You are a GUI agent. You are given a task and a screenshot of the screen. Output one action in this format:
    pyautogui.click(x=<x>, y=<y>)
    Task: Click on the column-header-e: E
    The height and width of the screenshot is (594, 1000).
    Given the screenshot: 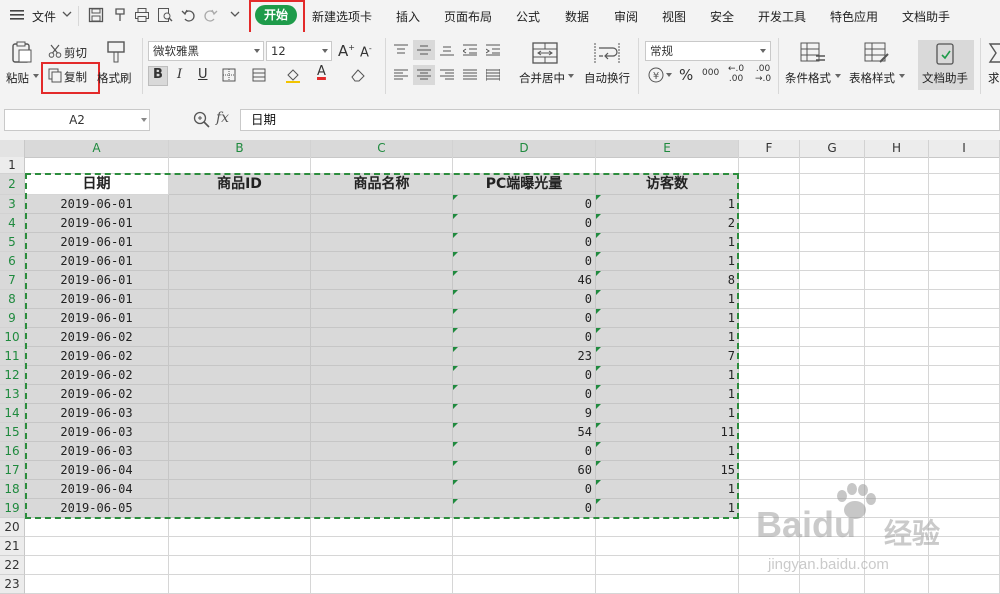 What is the action you would take?
    pyautogui.click(x=667, y=148)
    